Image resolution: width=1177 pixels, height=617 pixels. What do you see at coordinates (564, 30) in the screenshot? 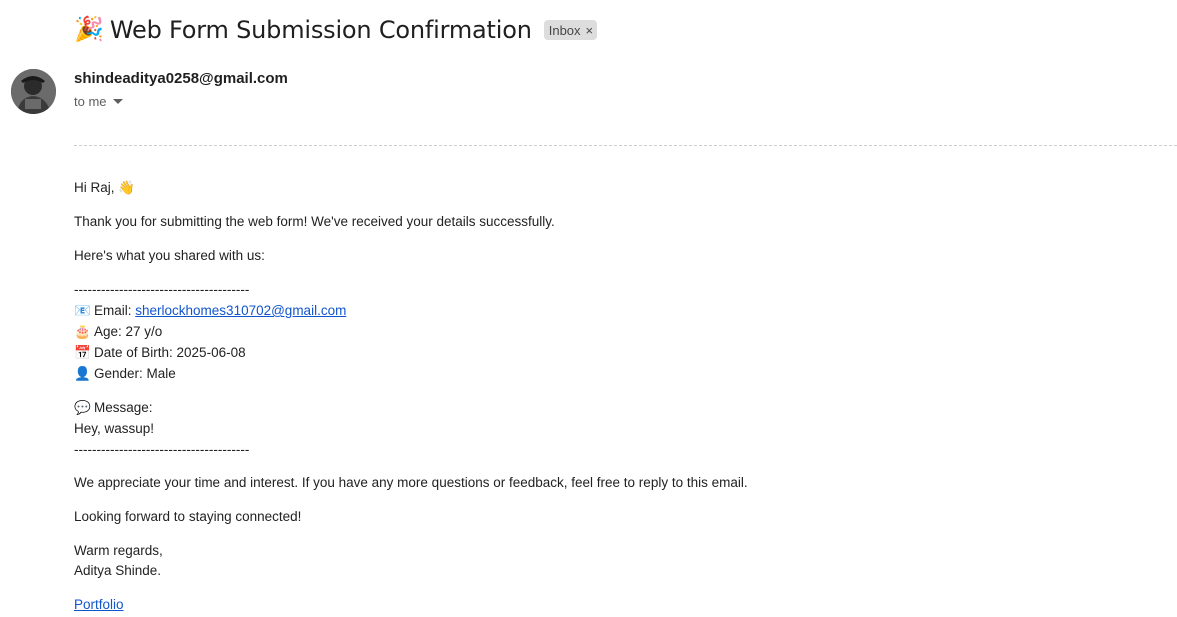
I see `inbox-label-text: Inbox` at bounding box center [564, 30].